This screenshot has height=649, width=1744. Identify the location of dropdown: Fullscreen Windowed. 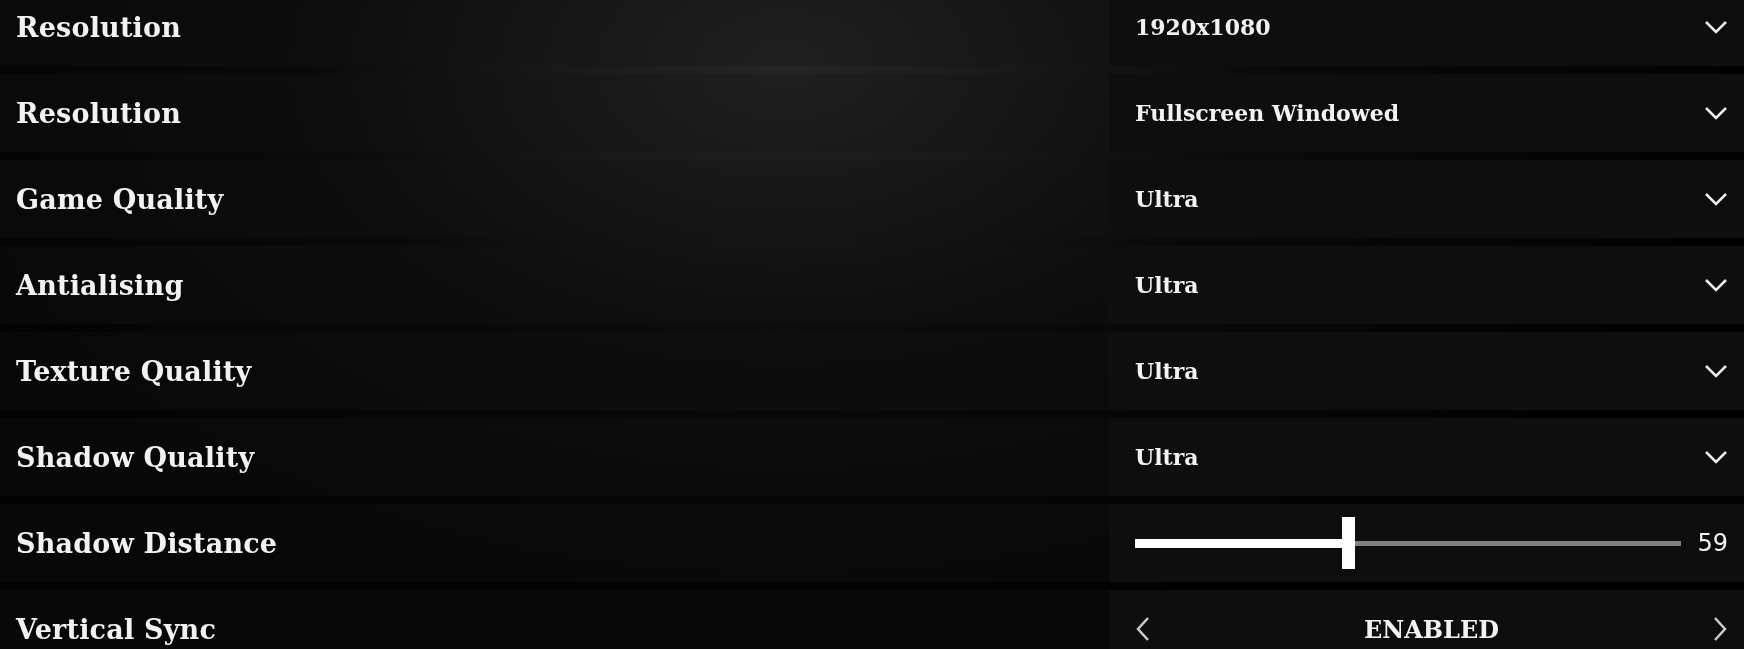
(1426, 113).